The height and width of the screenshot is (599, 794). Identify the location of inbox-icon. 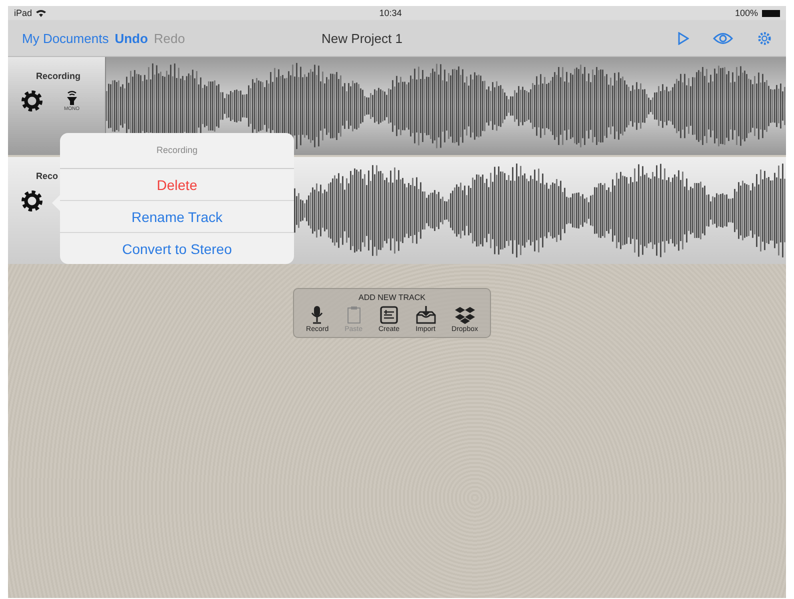
(426, 315).